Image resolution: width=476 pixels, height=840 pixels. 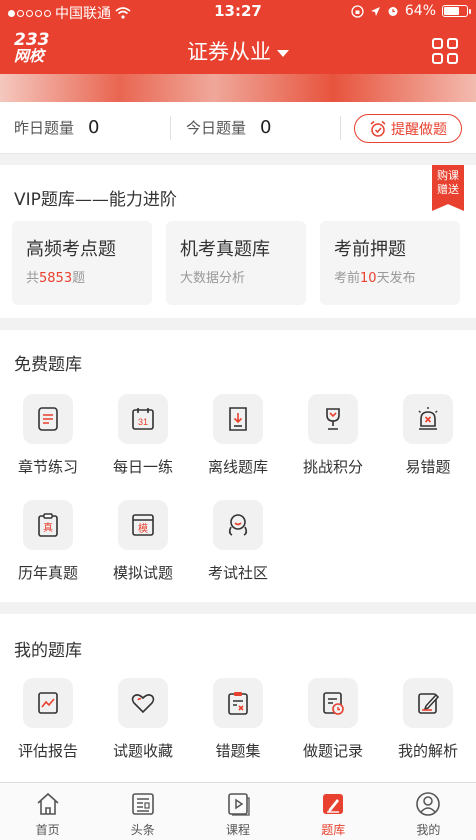 What do you see at coordinates (420, 11) in the screenshot?
I see `battery-percent: 64%` at bounding box center [420, 11].